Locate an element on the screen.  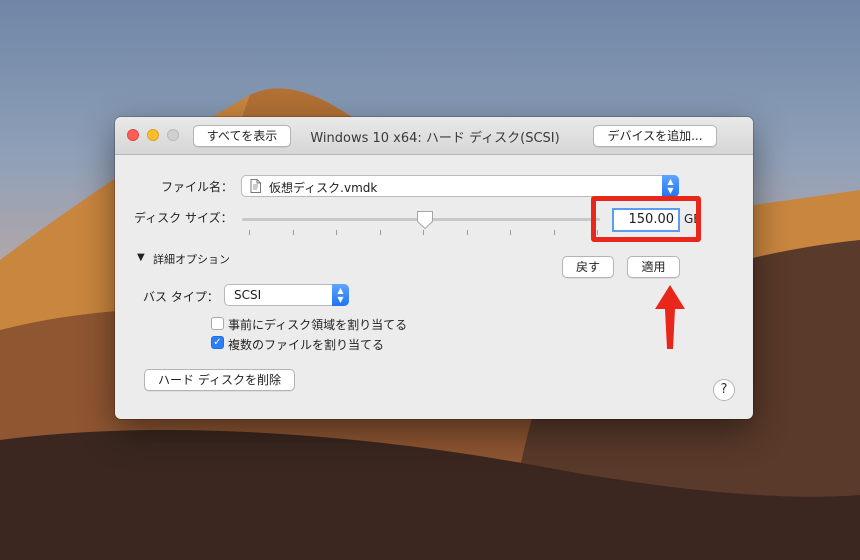
disk-size-slider-knob is located at coordinates (425, 220).